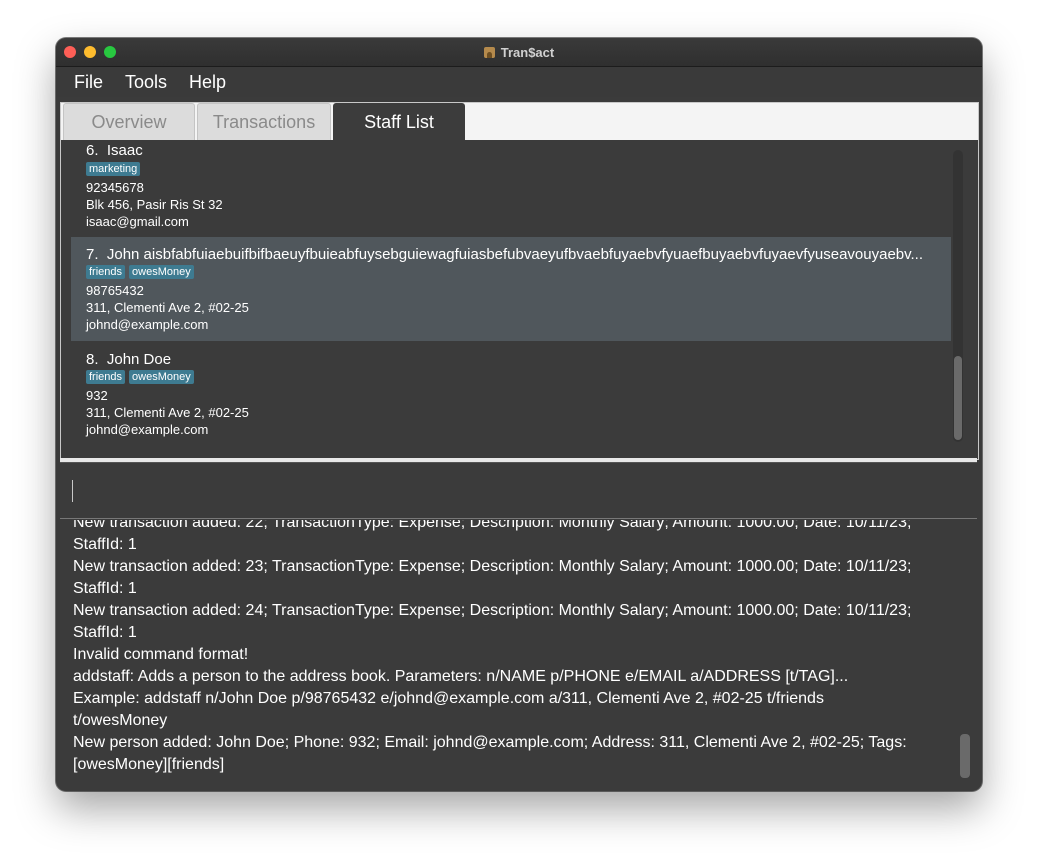 The height and width of the screenshot is (866, 1038). I want to click on title-bar: Tran$act, so click(519, 52).